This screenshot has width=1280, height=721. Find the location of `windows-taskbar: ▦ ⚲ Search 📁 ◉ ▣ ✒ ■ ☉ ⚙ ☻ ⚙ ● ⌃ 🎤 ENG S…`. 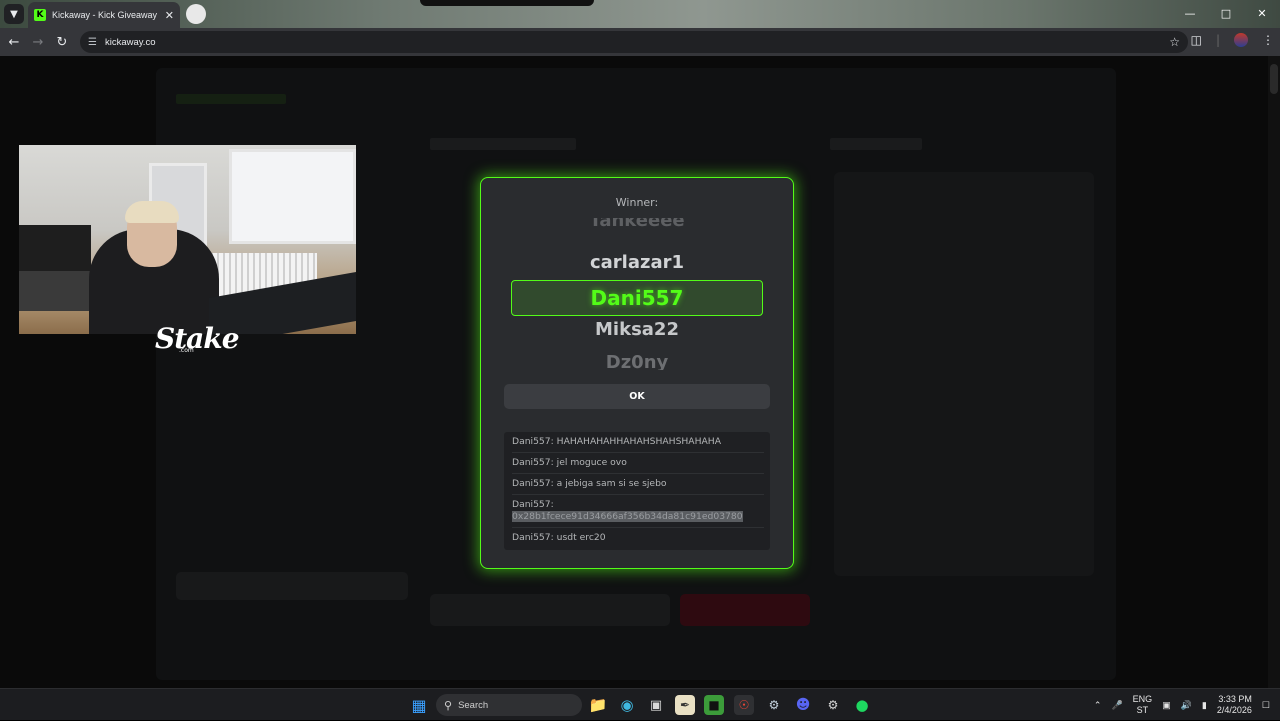

windows-taskbar: ▦ ⚲ Search 📁 ◉ ▣ ✒ ■ ☉ ⚙ ☻ ⚙ ● ⌃ 🎤 ENG S… is located at coordinates (640, 704).